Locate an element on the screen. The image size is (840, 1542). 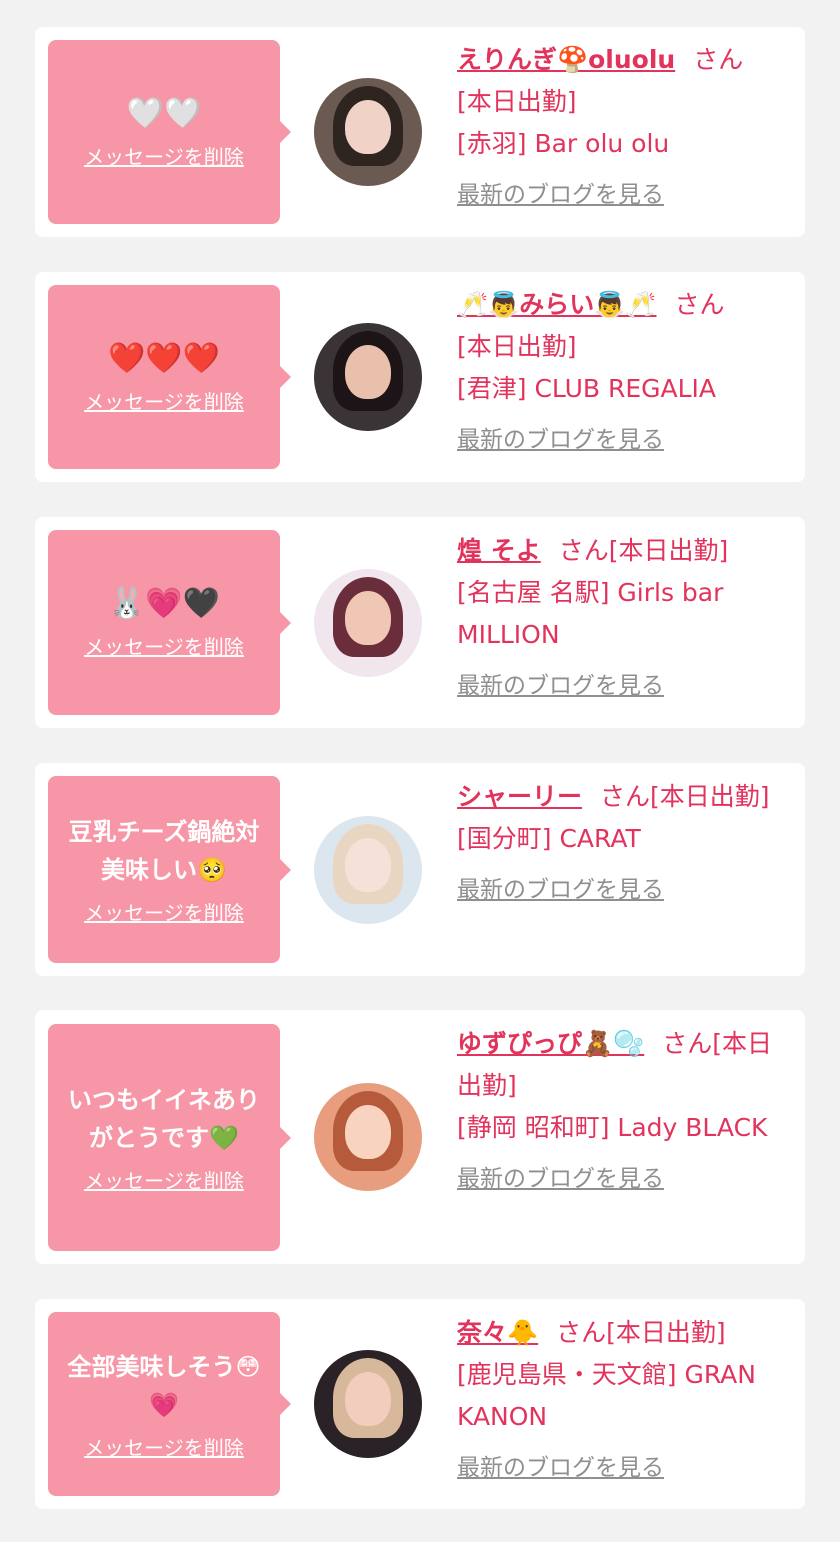
cast-info: シャーリー さん[本日出勤] [国分町] CARAT 最新のブログを見る is located at coordinates (627, 844).